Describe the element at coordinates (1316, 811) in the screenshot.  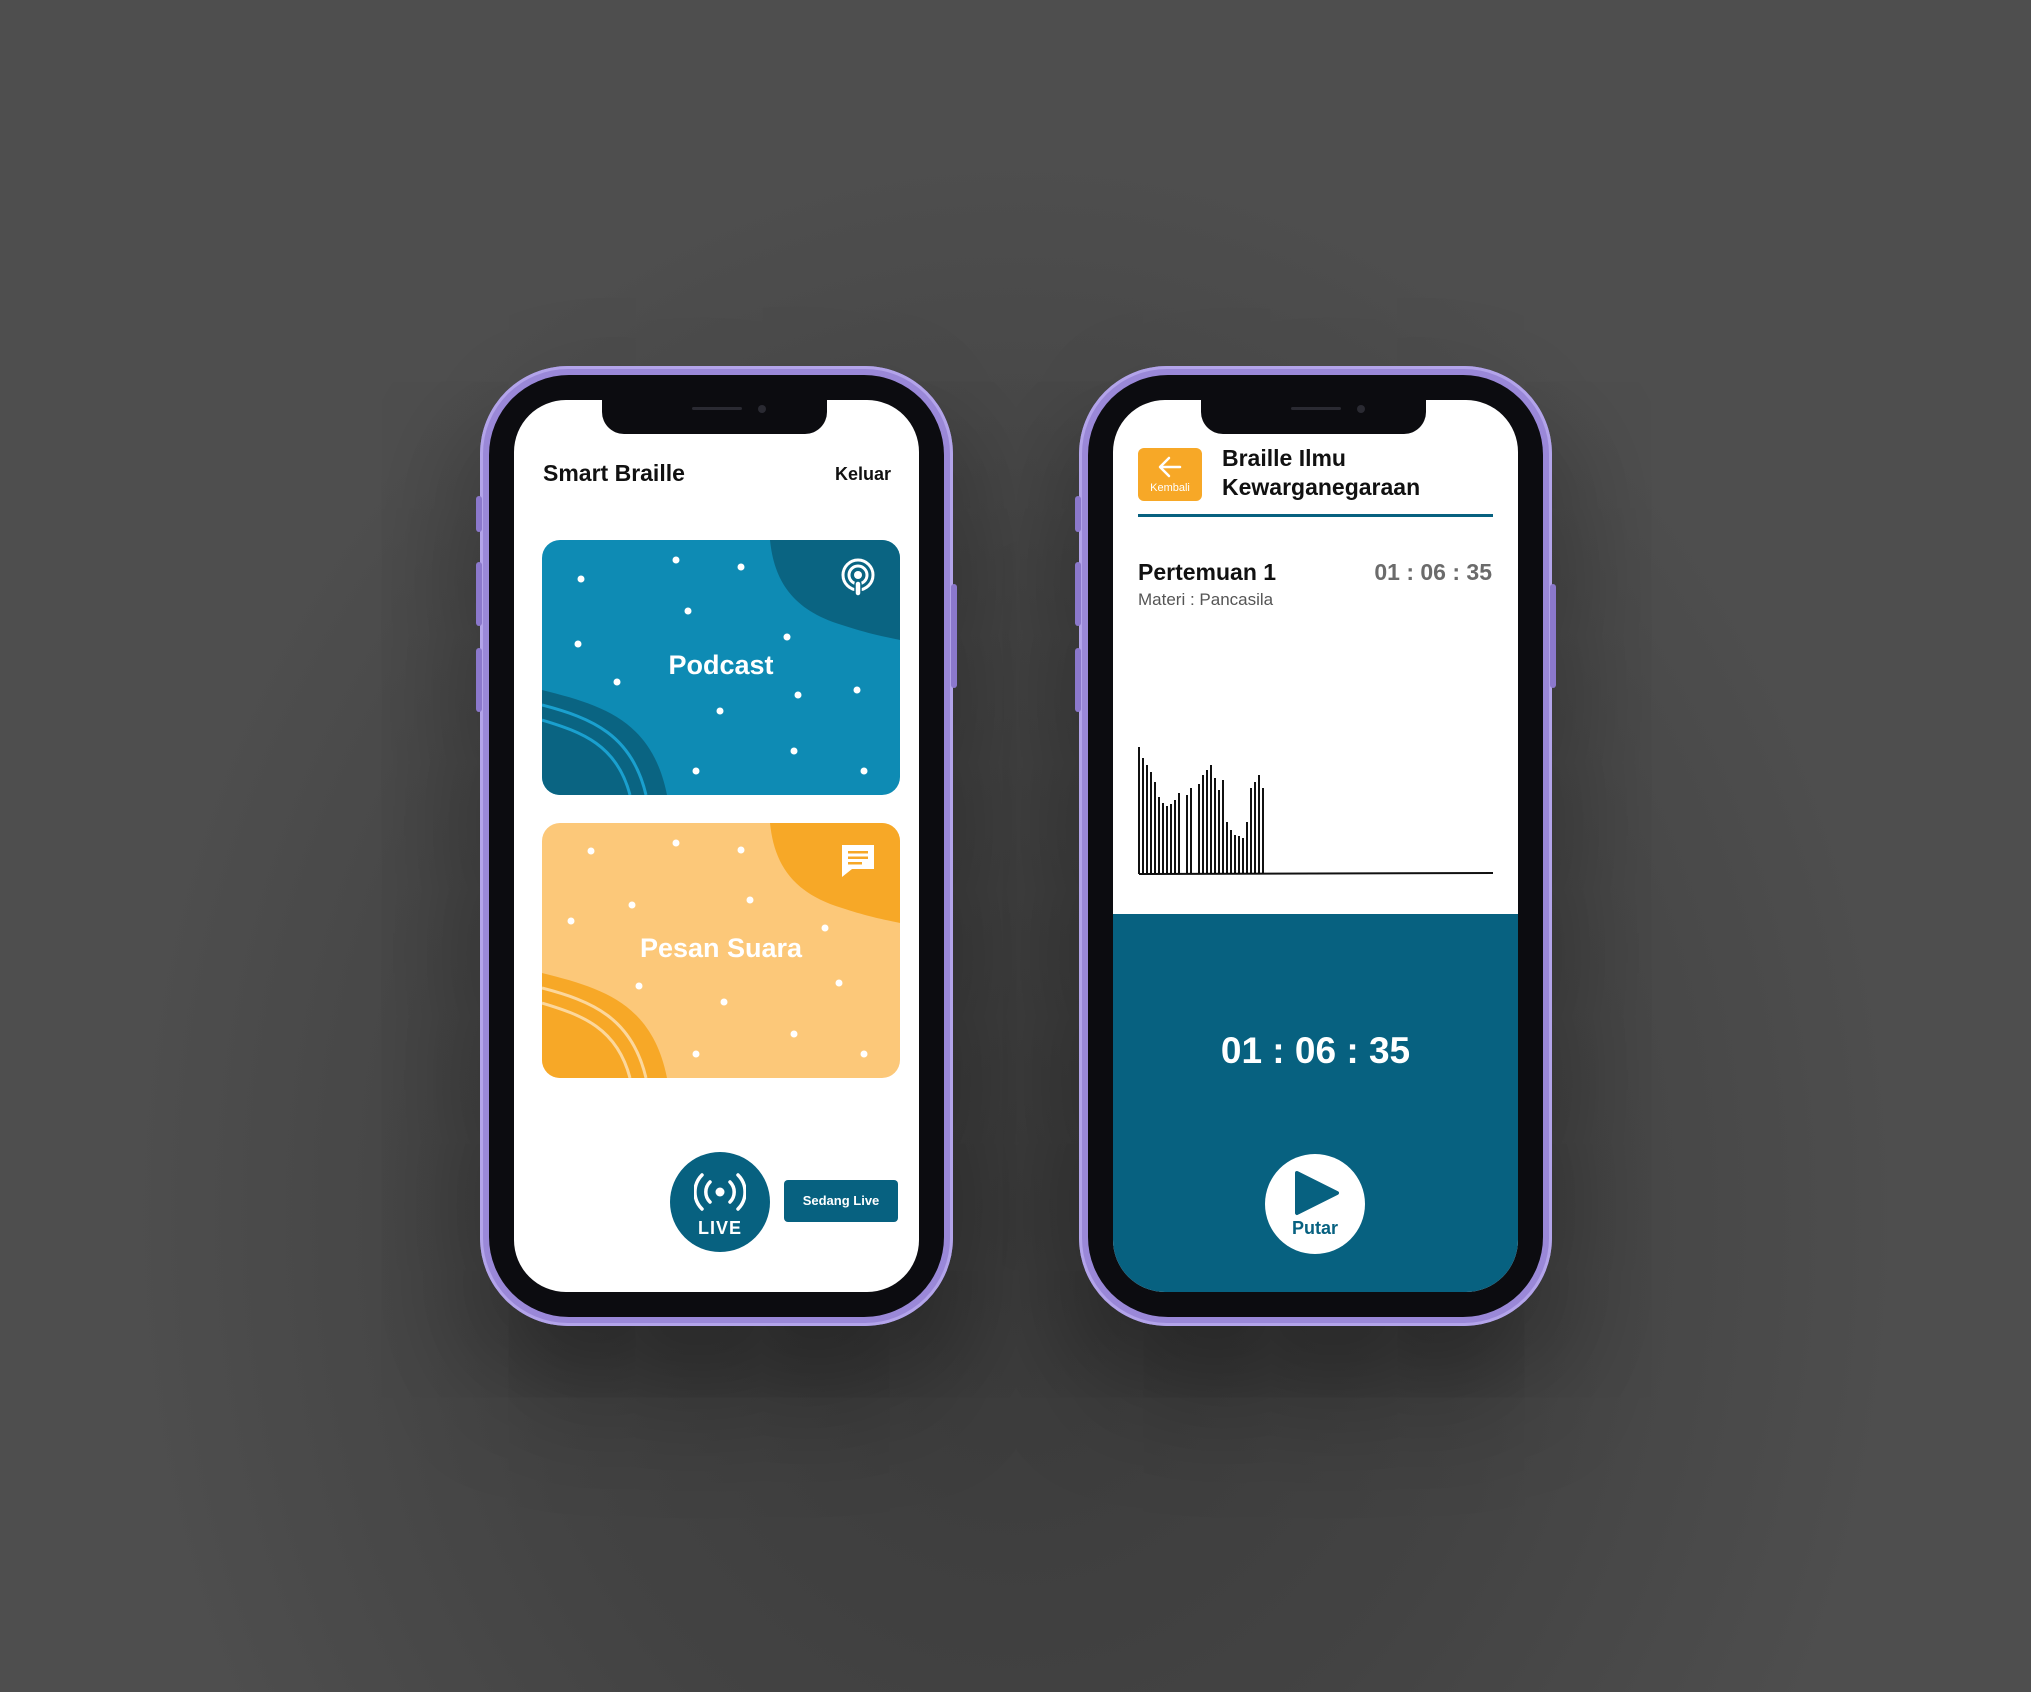
I see `audio-waveform` at that location.